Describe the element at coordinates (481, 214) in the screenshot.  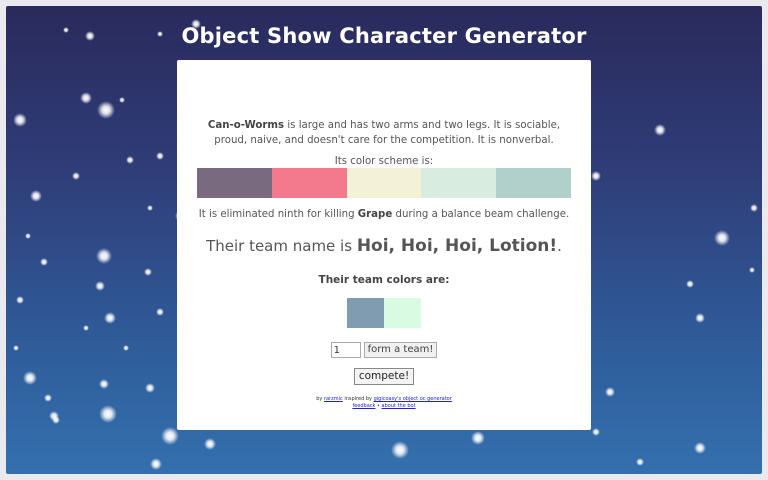
I see `elimination-suffix: during a balance beam challenge.` at that location.